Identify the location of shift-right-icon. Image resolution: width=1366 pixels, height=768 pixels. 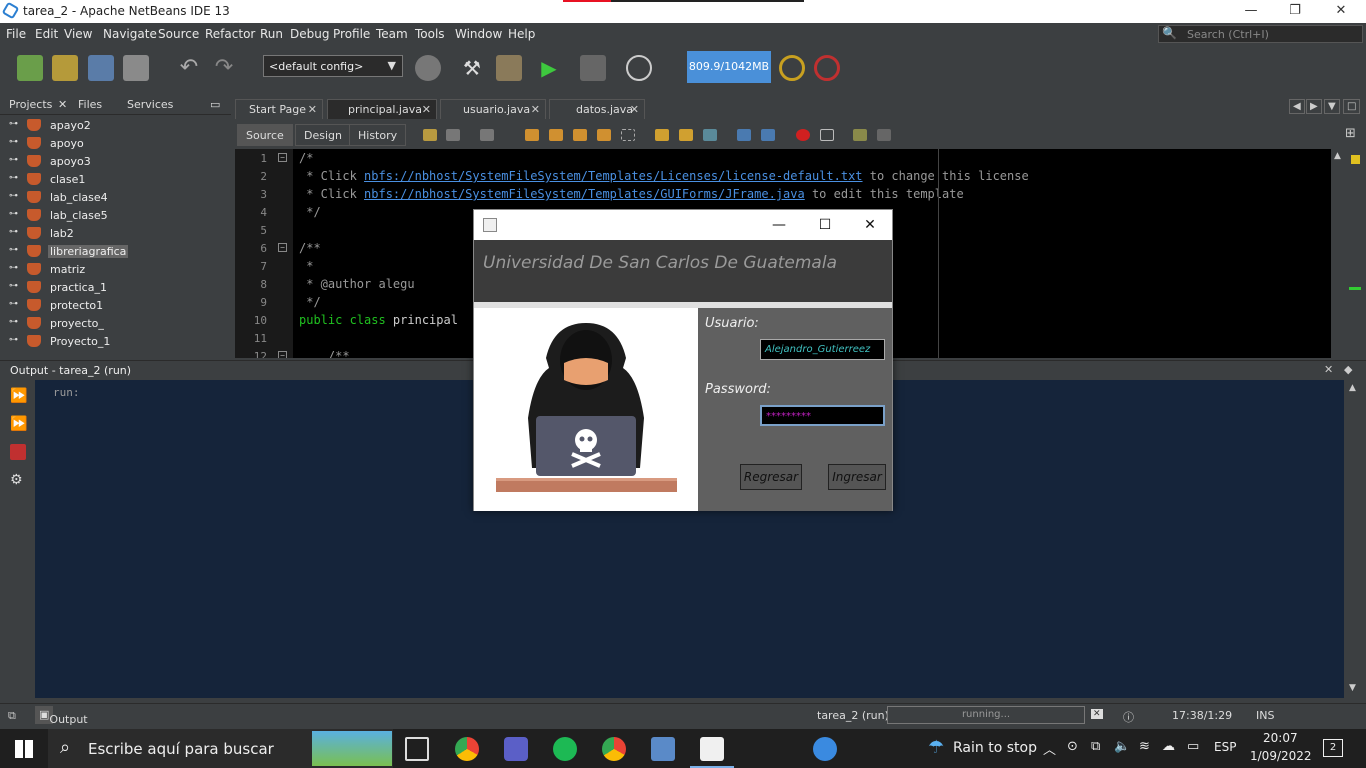
(768, 135).